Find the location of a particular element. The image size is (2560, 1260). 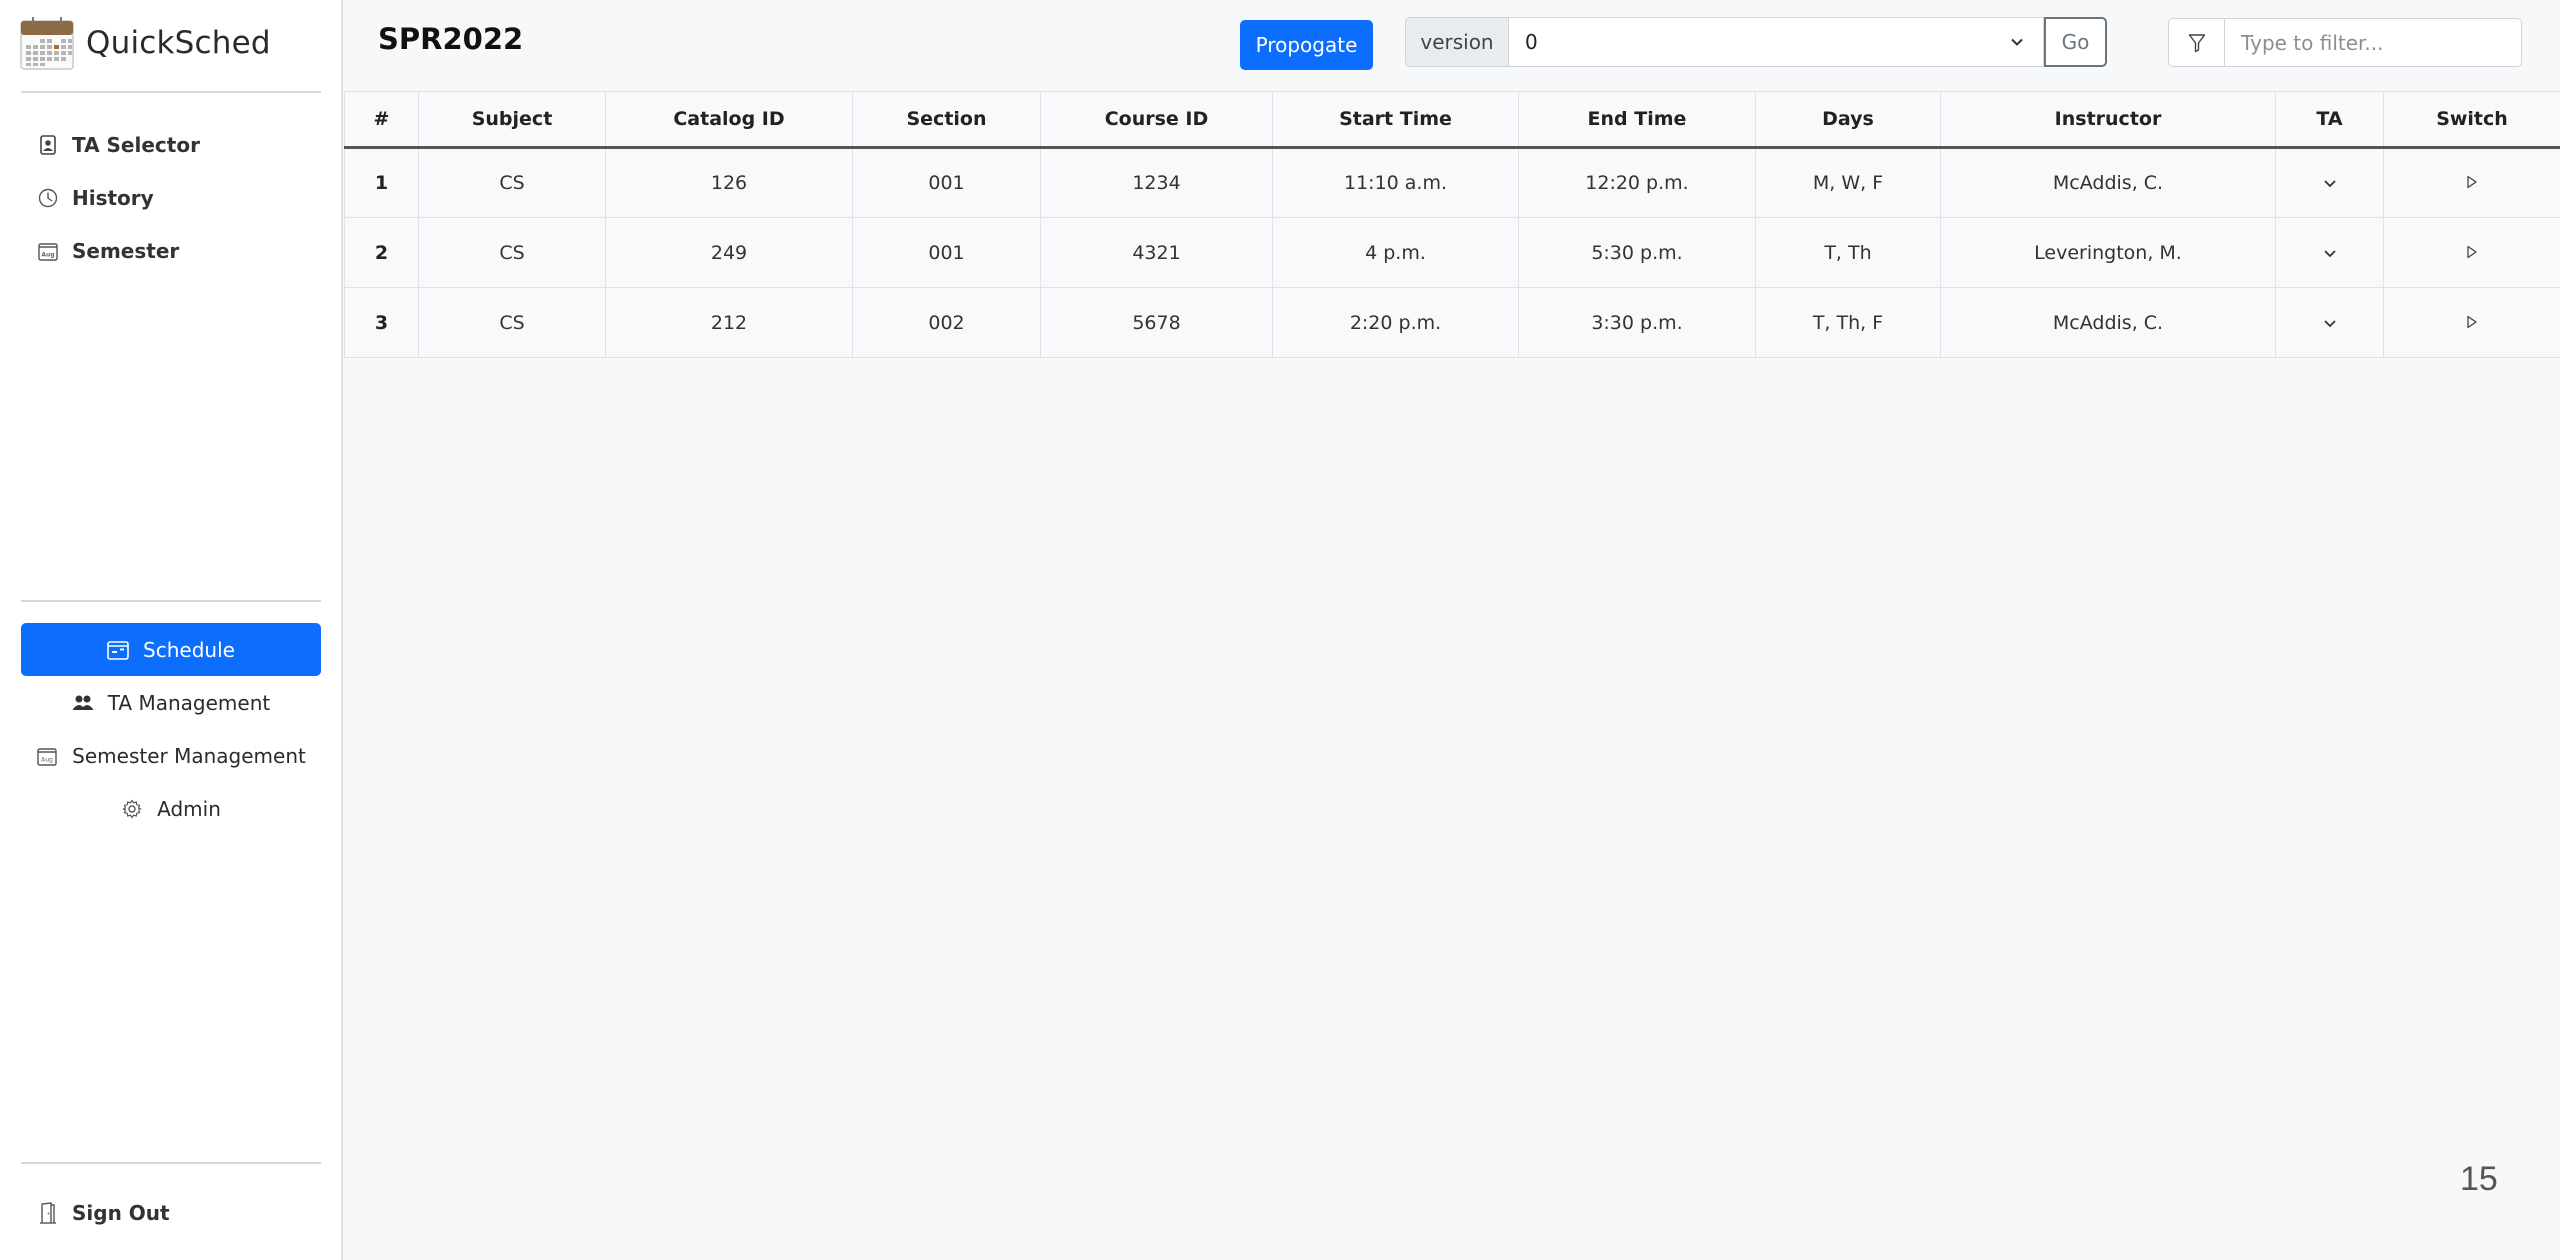

chevron-down-icon is located at coordinates (2017, 42).